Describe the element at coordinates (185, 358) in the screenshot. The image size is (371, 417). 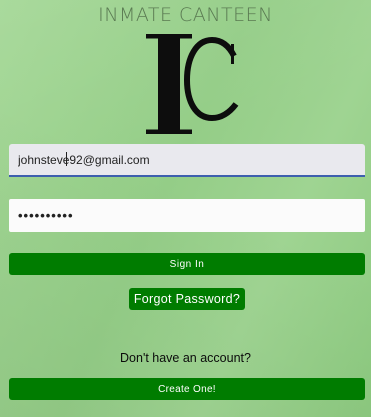
I see `no-account-text: Don't have an account?` at that location.